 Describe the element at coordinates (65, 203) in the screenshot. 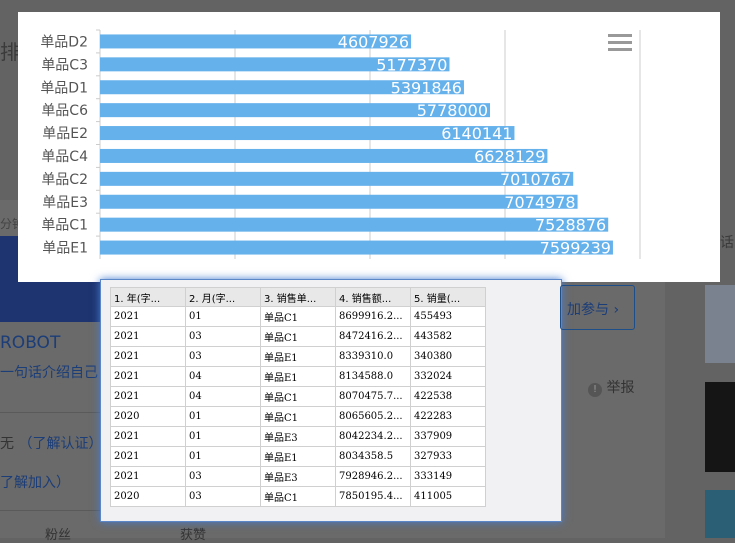

I see `y-tick-label: 单品E3` at that location.